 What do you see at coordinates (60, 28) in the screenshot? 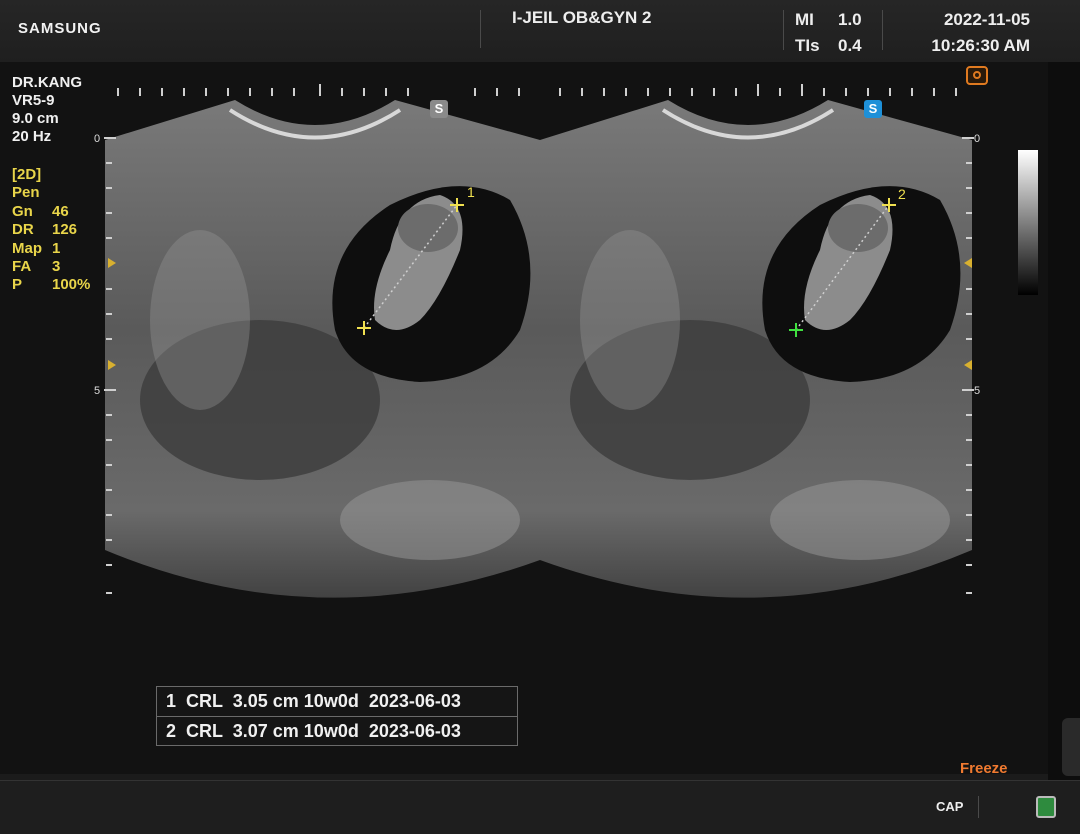
I see `brand-logo: SAMSUNG` at bounding box center [60, 28].